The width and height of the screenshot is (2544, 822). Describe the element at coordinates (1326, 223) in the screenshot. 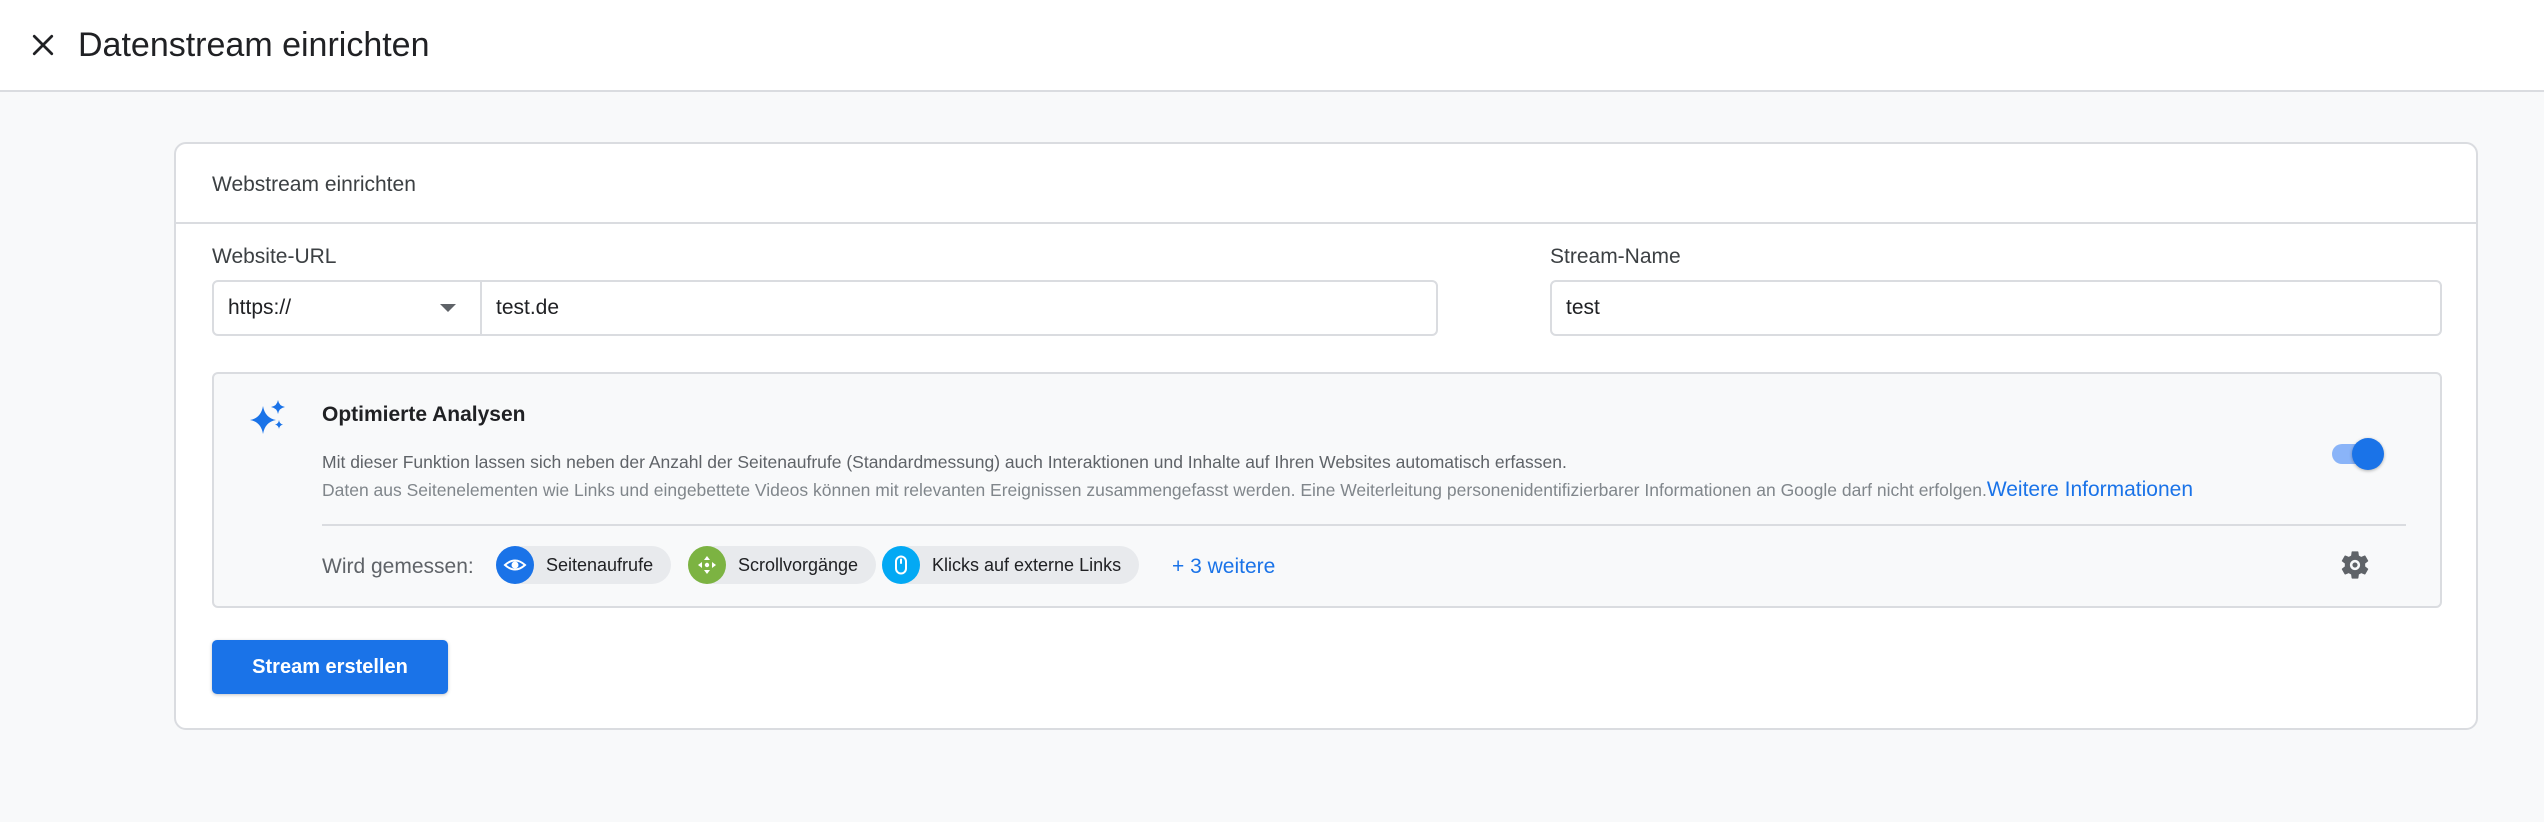

I see `card-divider` at that location.